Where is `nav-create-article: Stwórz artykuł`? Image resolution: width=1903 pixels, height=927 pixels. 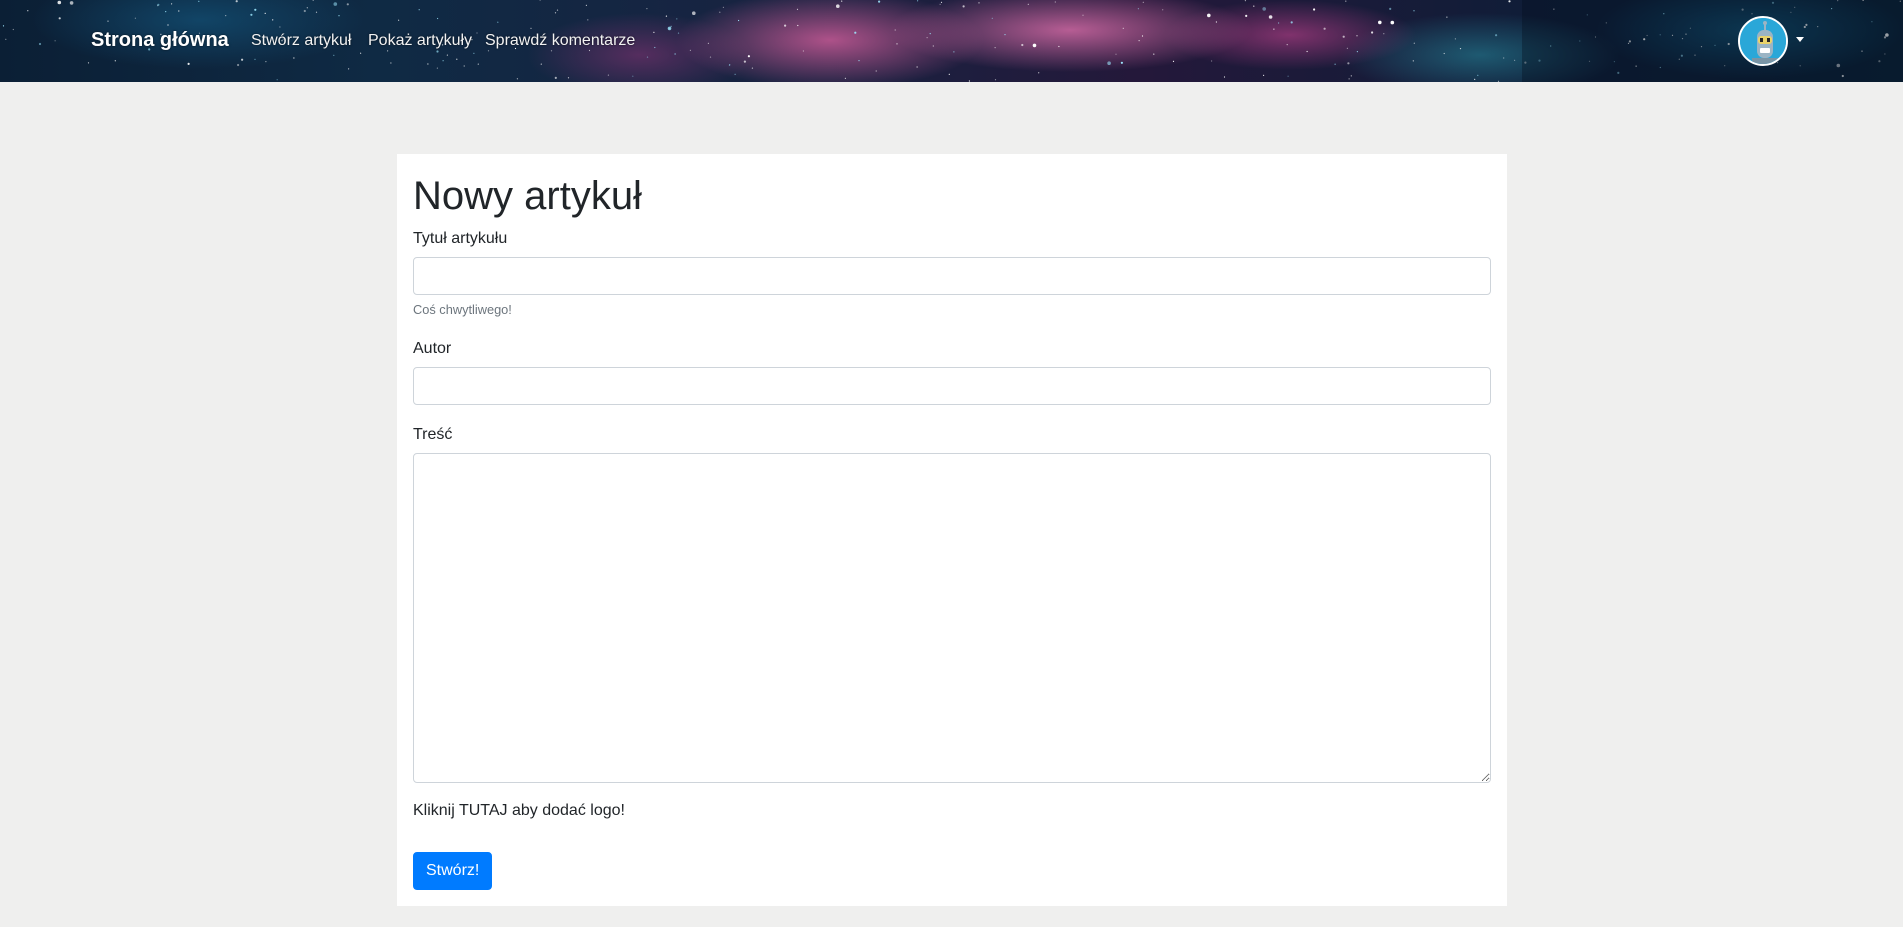
nav-create-article: Stwórz artykuł is located at coordinates (301, 41).